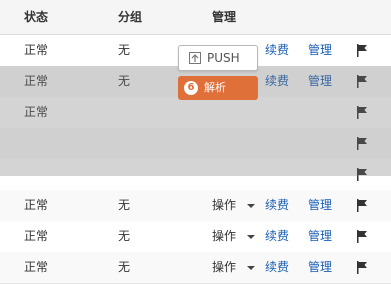 The height and width of the screenshot is (284, 391). What do you see at coordinates (130, 17) in the screenshot?
I see `column-header-group: 分组` at bounding box center [130, 17].